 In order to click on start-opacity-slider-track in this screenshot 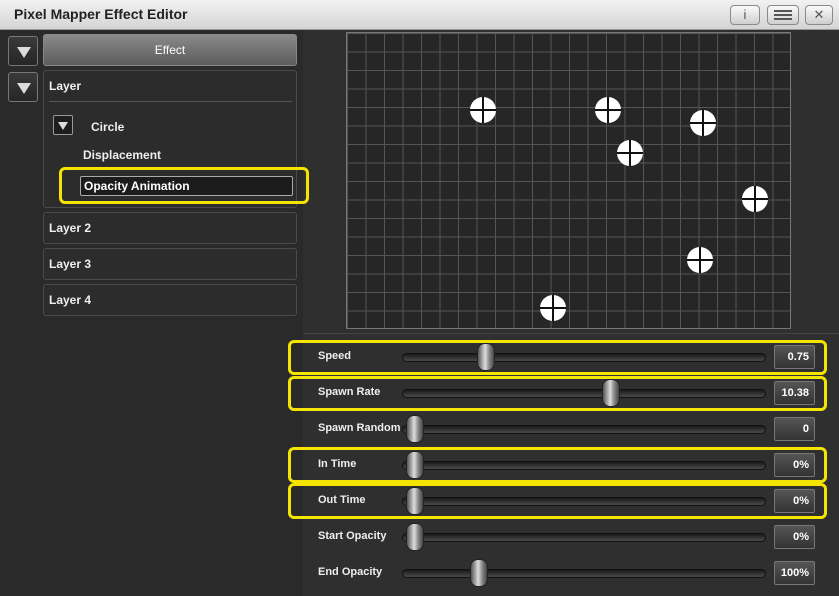, I will do `click(584, 537)`.